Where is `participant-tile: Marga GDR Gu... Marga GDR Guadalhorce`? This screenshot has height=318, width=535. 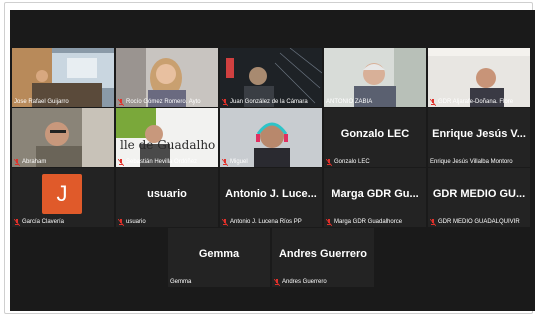 participant-tile: Marga GDR Gu... Marga GDR Guadalhorce is located at coordinates (375, 197).